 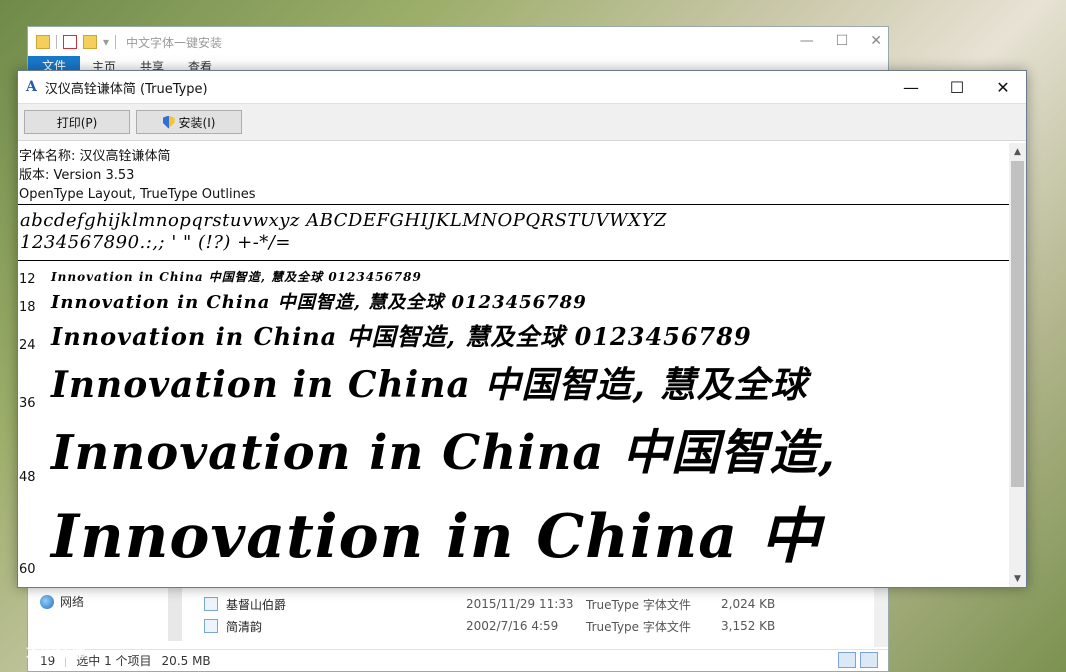 What do you see at coordinates (56, 651) in the screenshot?
I see `watermark: 大眼仔旭` at bounding box center [56, 651].